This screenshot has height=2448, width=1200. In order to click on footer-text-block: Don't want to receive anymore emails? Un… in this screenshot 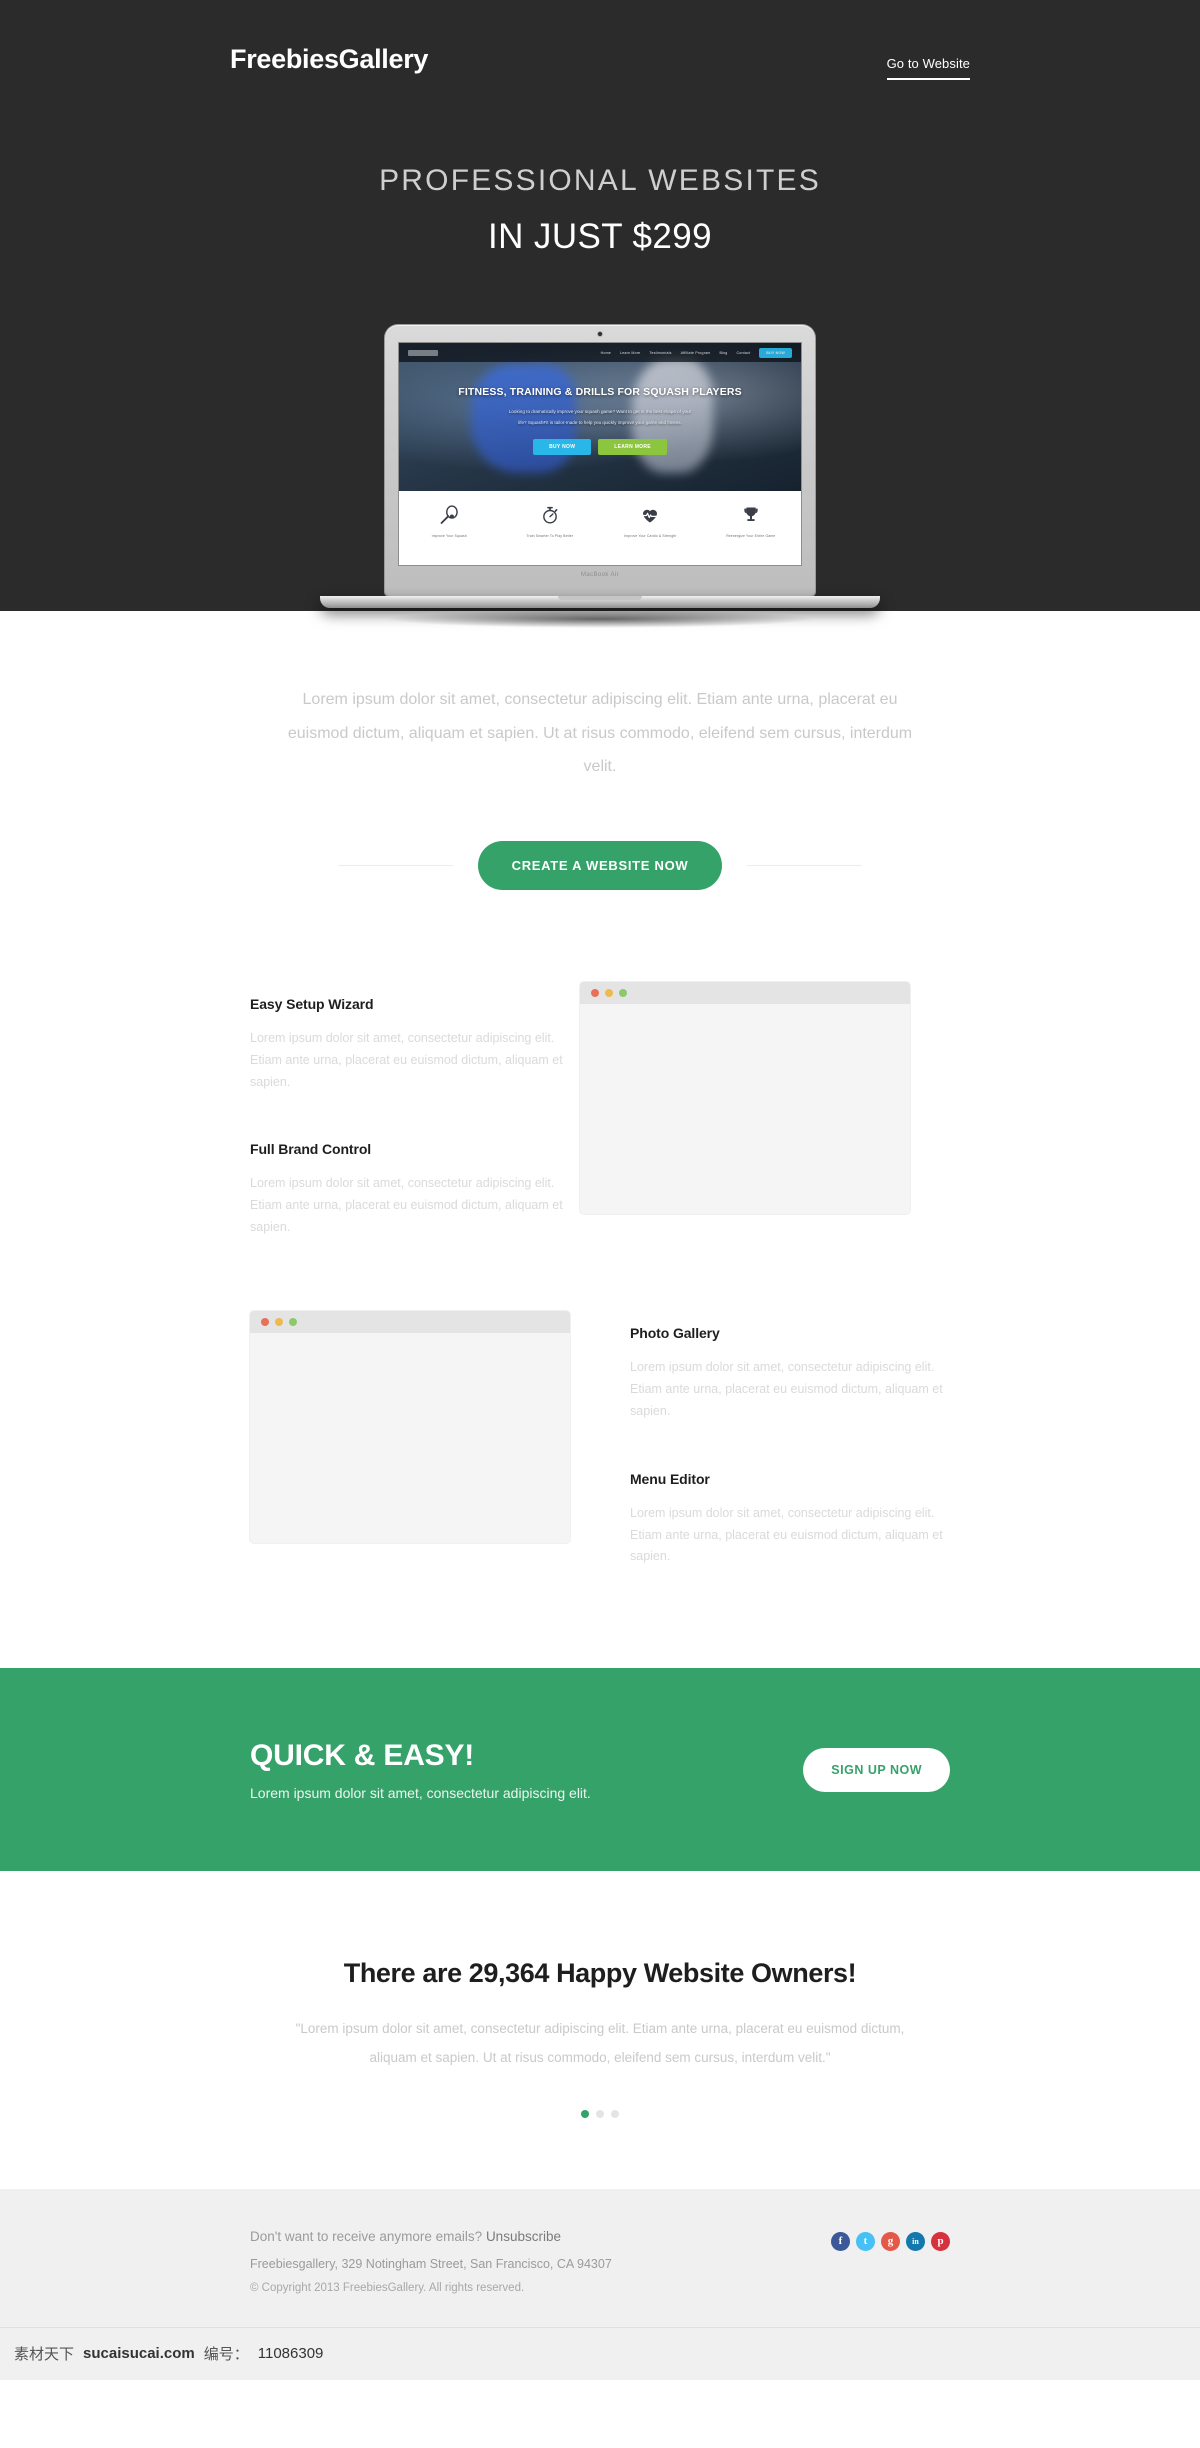, I will do `click(431, 2262)`.